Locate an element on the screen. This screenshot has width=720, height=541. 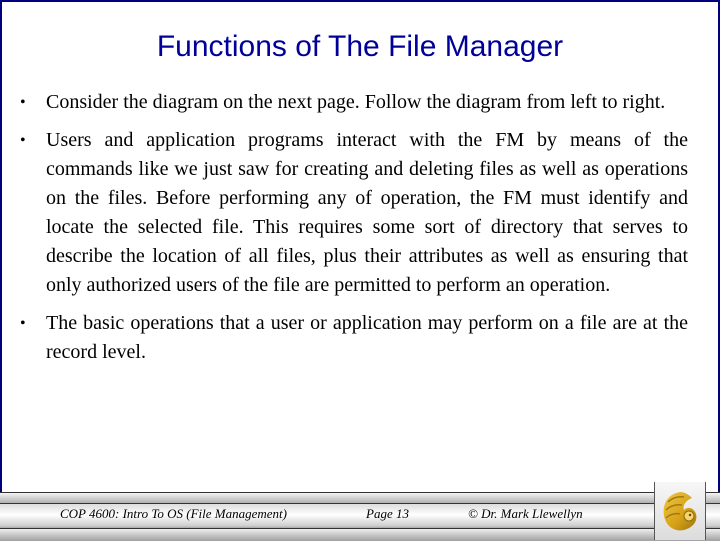
footer-stripe-top is located at coordinates (360, 497).